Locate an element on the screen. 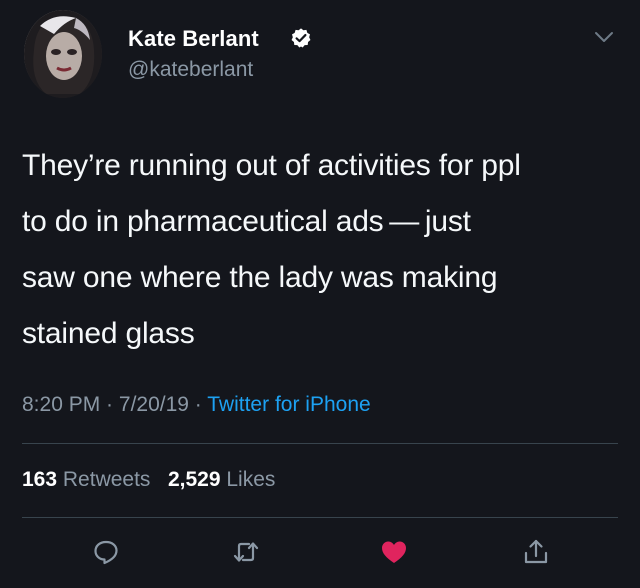 The image size is (640, 588). retweets-stat: 163 Retweets is located at coordinates (86, 479).